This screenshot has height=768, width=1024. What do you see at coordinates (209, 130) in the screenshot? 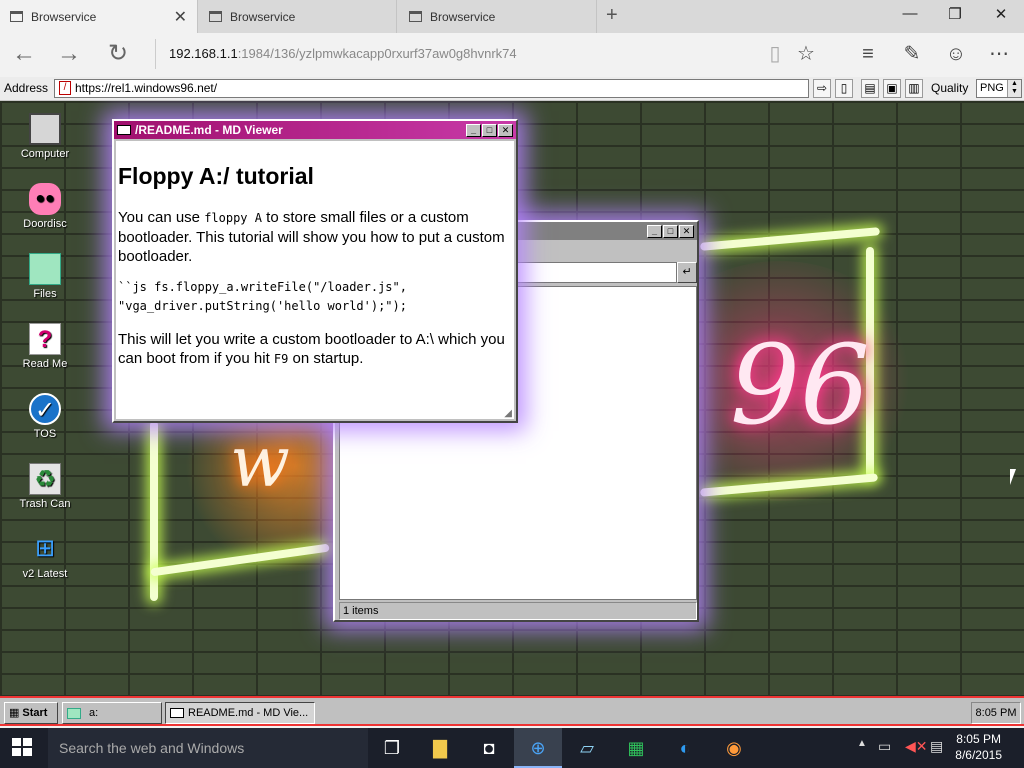
I see `window-title: /README.md - MD Viewer` at bounding box center [209, 130].